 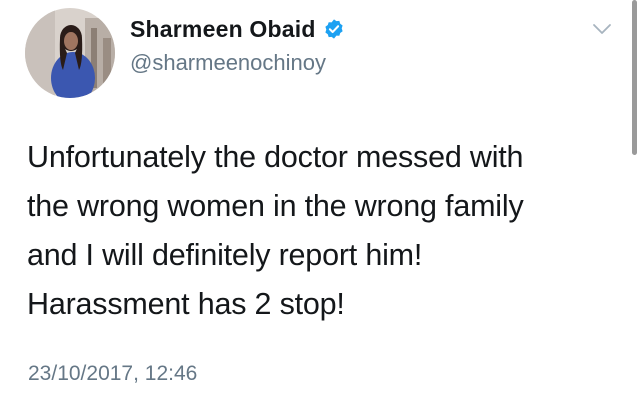 What do you see at coordinates (634, 77) in the screenshot?
I see `scrollbar` at bounding box center [634, 77].